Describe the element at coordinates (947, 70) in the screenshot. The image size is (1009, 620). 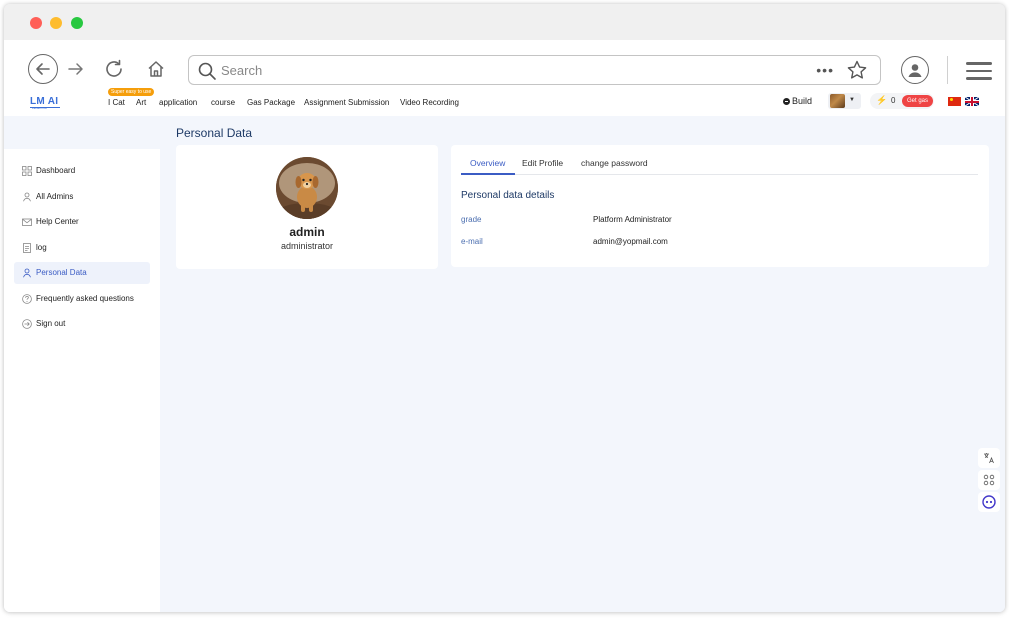
I see `toolbar-divider` at that location.